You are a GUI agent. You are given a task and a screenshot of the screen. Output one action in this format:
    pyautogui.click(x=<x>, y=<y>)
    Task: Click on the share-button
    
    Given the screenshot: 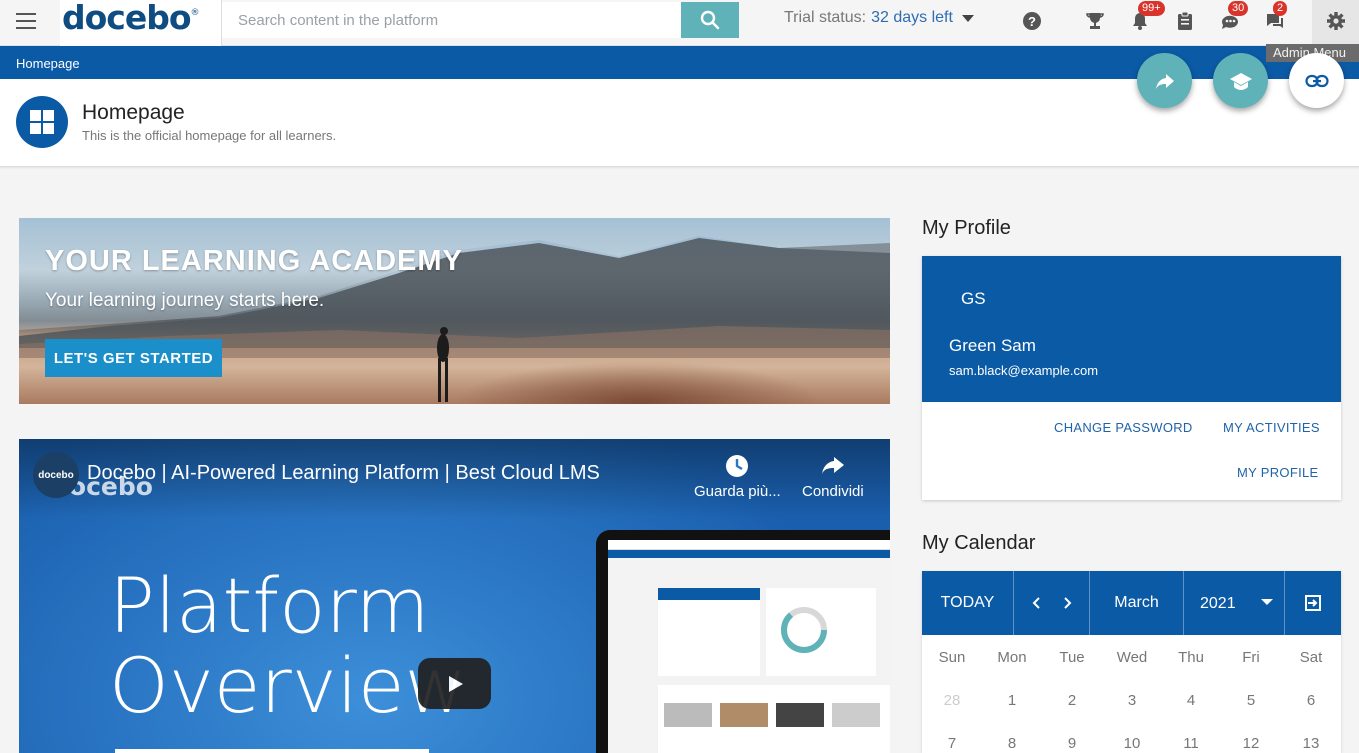 What is the action you would take?
    pyautogui.click(x=1164, y=80)
    